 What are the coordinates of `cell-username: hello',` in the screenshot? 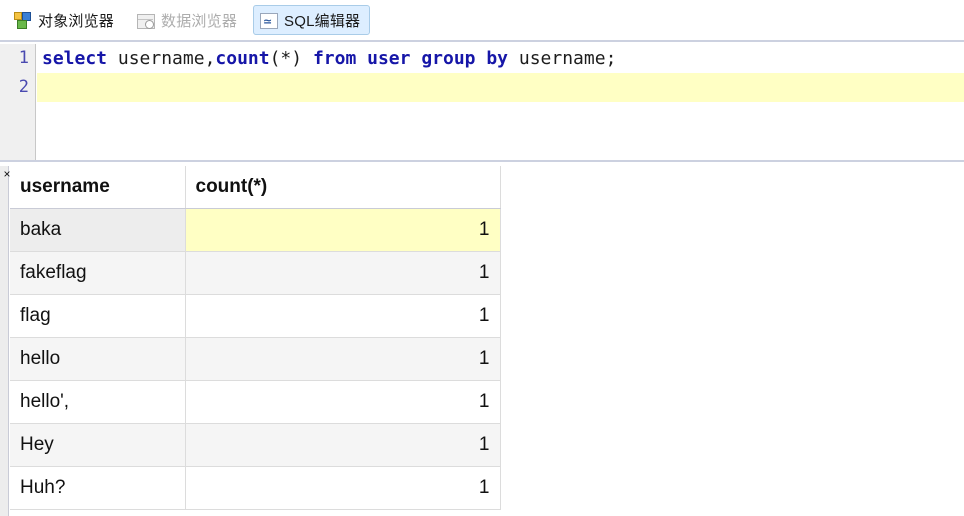 It's located at (98, 402).